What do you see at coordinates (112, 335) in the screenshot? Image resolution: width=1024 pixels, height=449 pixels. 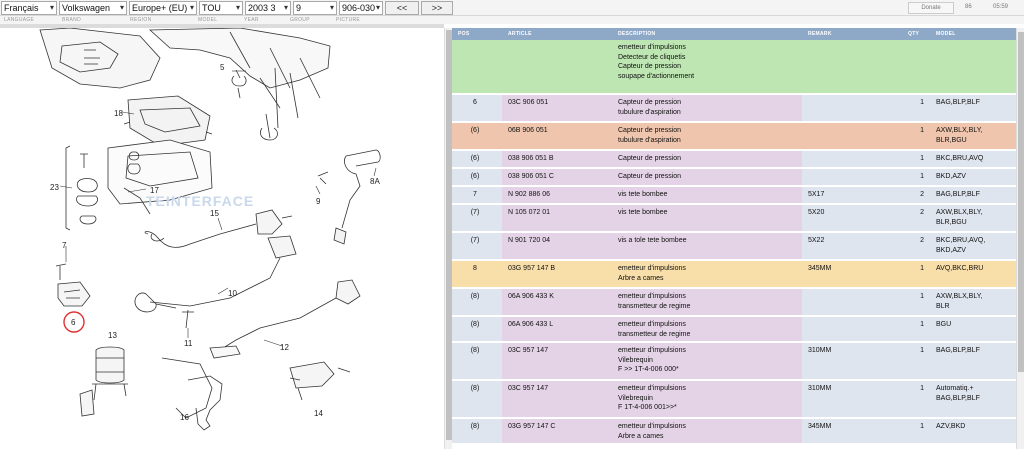 I see `callout-13: 13` at bounding box center [112, 335].